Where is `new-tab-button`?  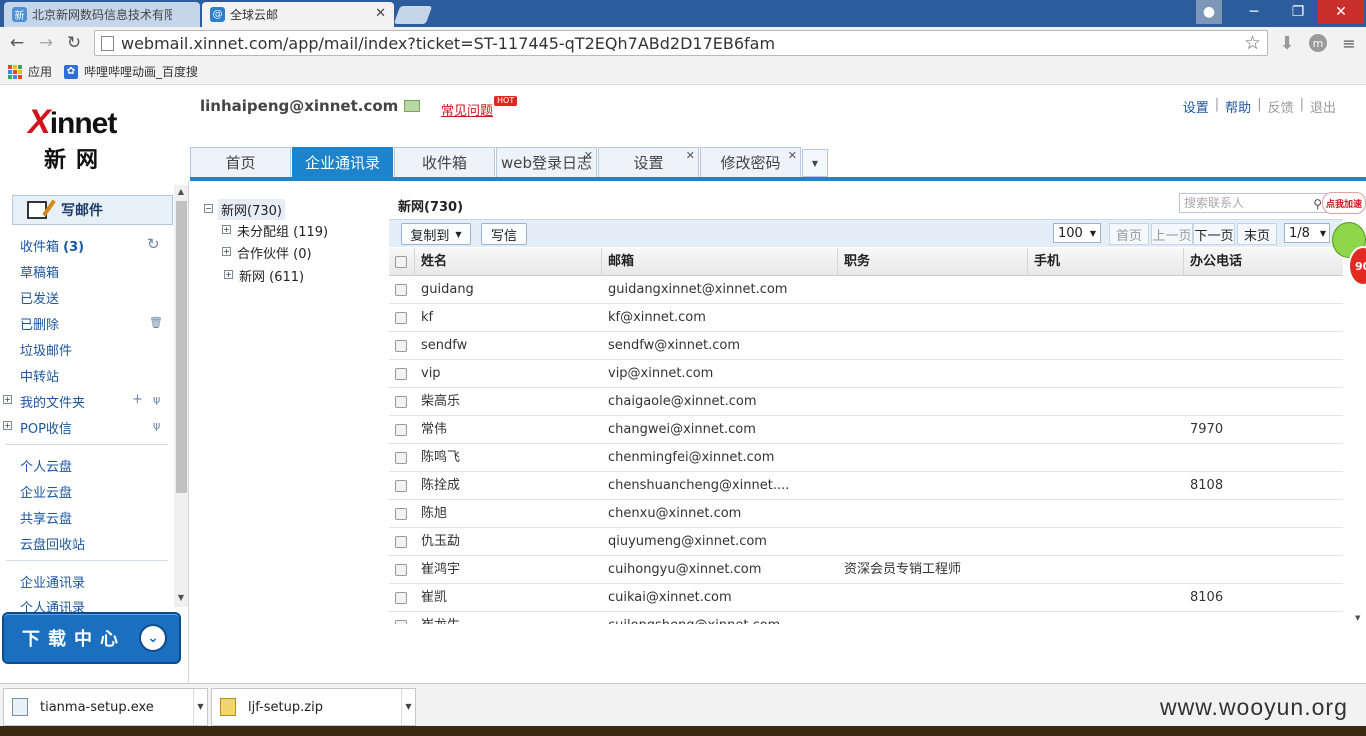
new-tab-button is located at coordinates (413, 15).